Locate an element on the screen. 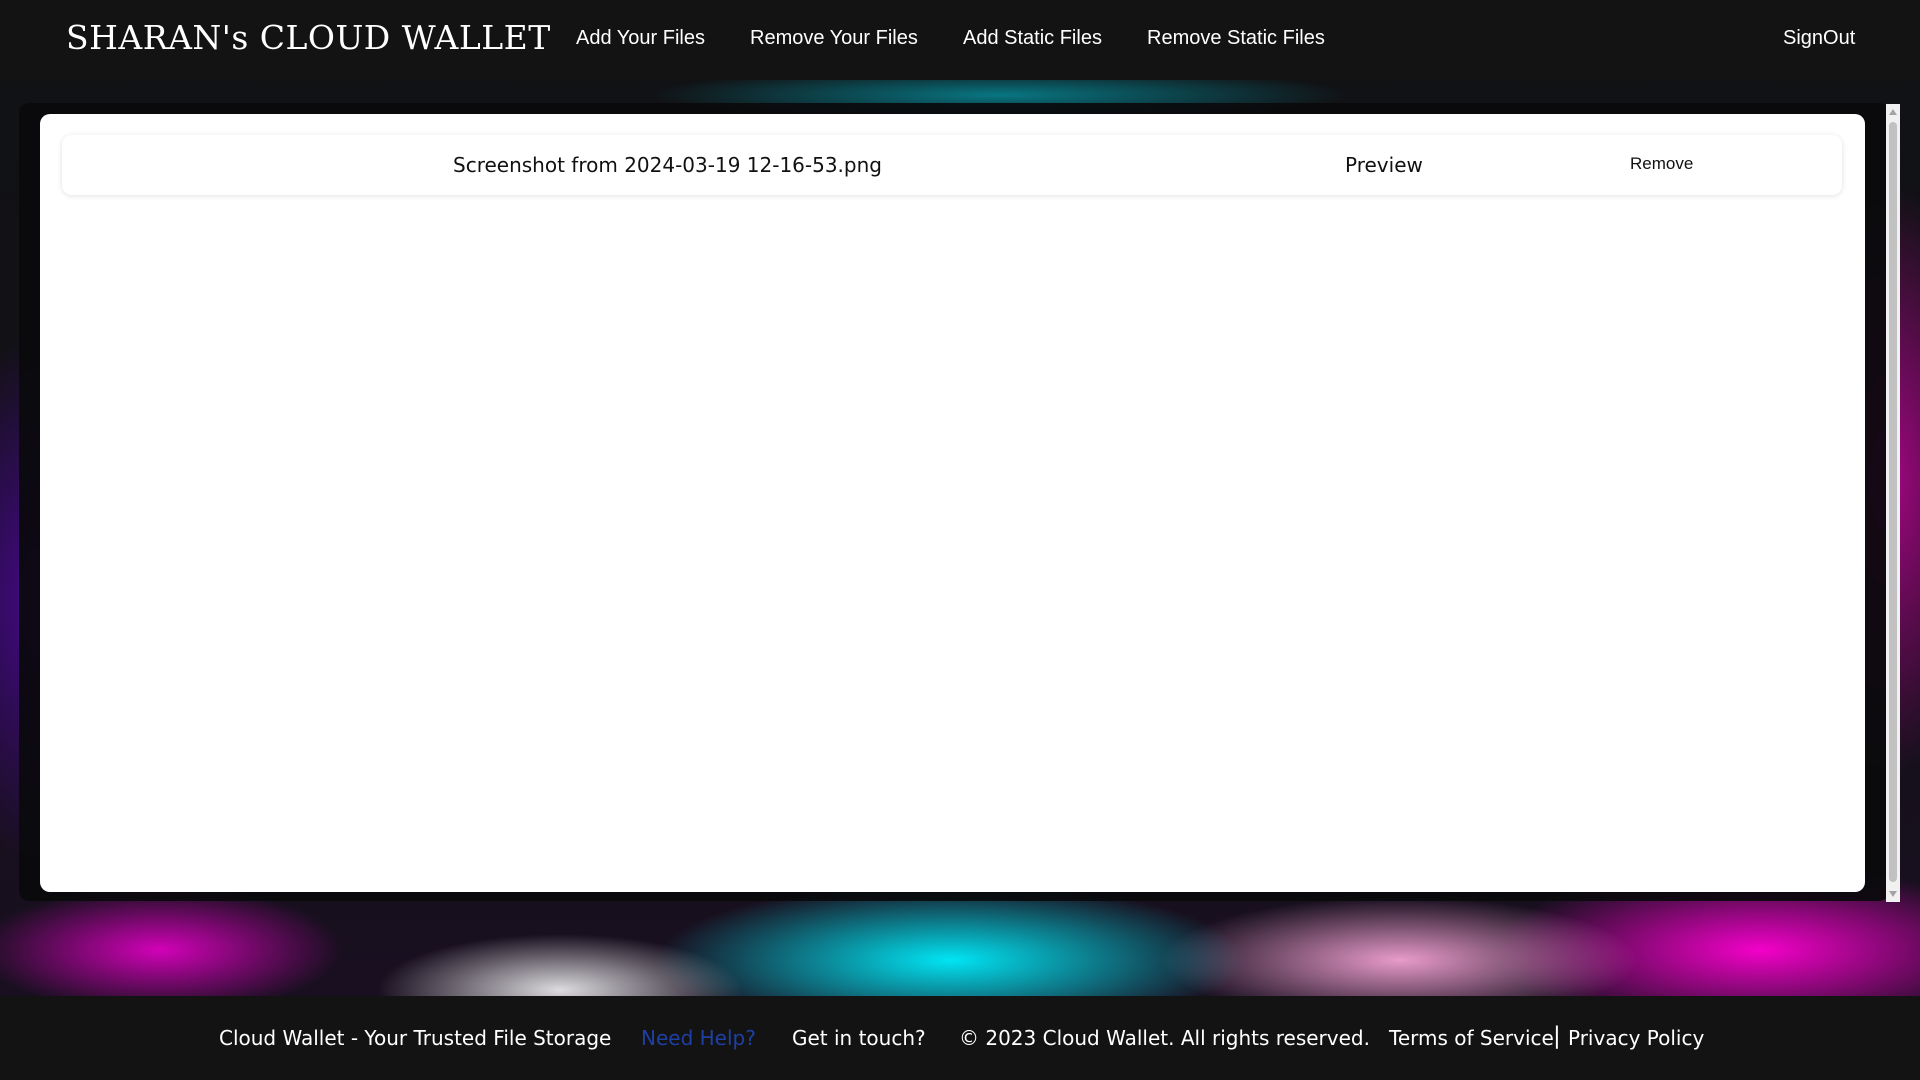 The image size is (1920, 1080). preview-link: Preview is located at coordinates (1384, 165).